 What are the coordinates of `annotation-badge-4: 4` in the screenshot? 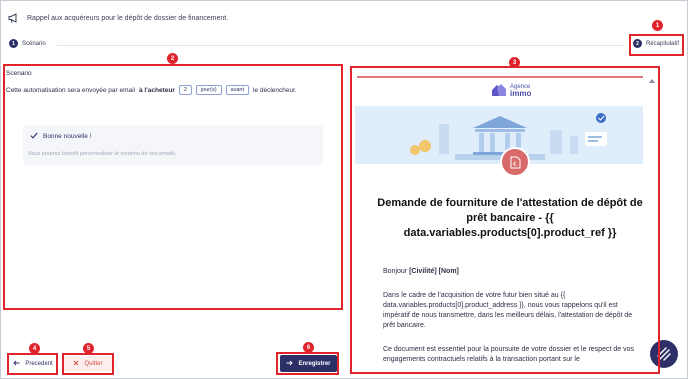 It's located at (34, 348).